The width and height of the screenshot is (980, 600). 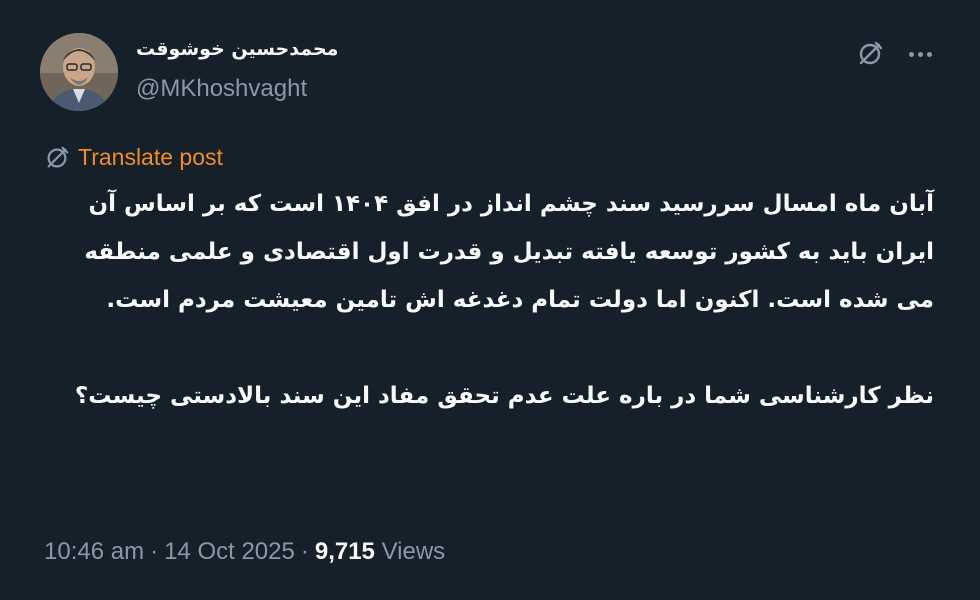 What do you see at coordinates (94, 551) in the screenshot?
I see `post-time: 10:46 am` at bounding box center [94, 551].